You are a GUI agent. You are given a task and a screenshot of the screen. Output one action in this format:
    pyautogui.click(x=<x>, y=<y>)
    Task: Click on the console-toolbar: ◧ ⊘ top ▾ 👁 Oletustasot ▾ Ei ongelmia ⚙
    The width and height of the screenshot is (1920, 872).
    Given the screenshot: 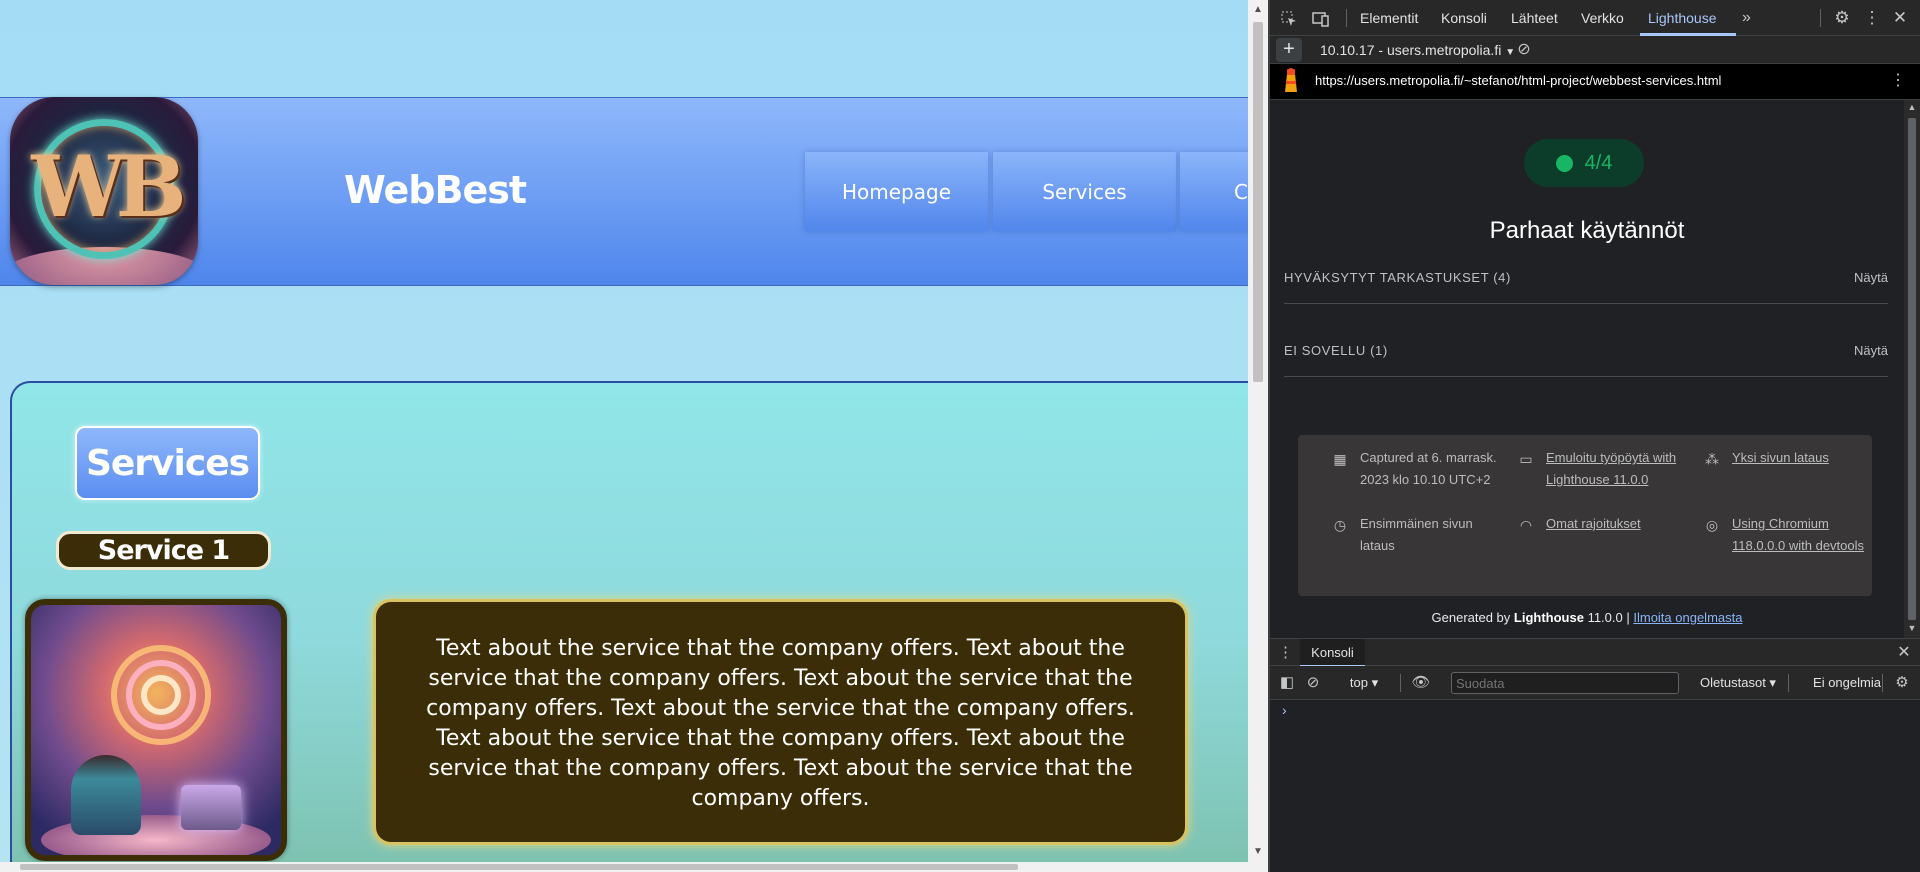 What is the action you would take?
    pyautogui.click(x=1595, y=683)
    